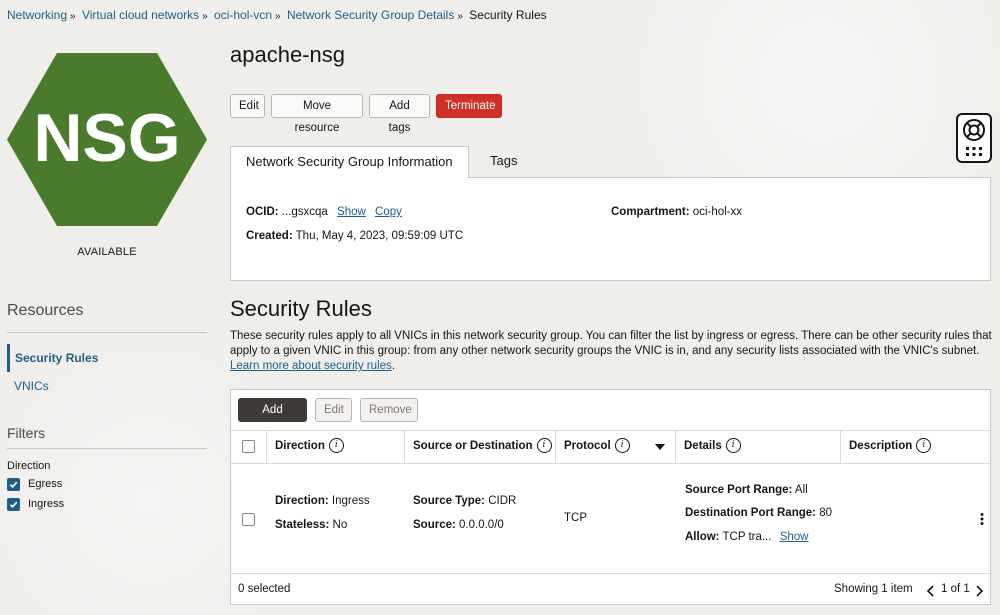 This screenshot has height=615, width=1000. I want to click on ocid-copy-link: Copy, so click(388, 212).